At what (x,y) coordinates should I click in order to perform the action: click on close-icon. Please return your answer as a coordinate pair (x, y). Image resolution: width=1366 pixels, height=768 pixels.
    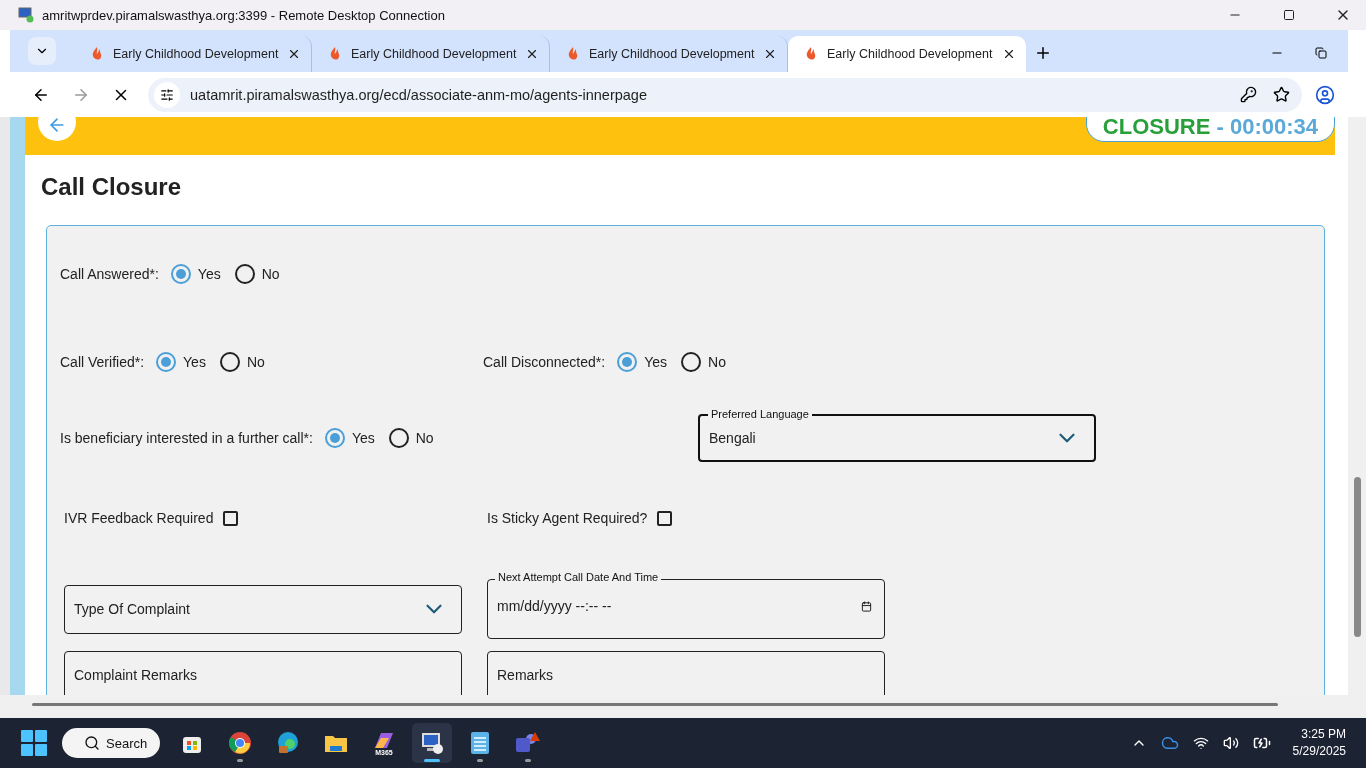
    Looking at the image, I should click on (1009, 54).